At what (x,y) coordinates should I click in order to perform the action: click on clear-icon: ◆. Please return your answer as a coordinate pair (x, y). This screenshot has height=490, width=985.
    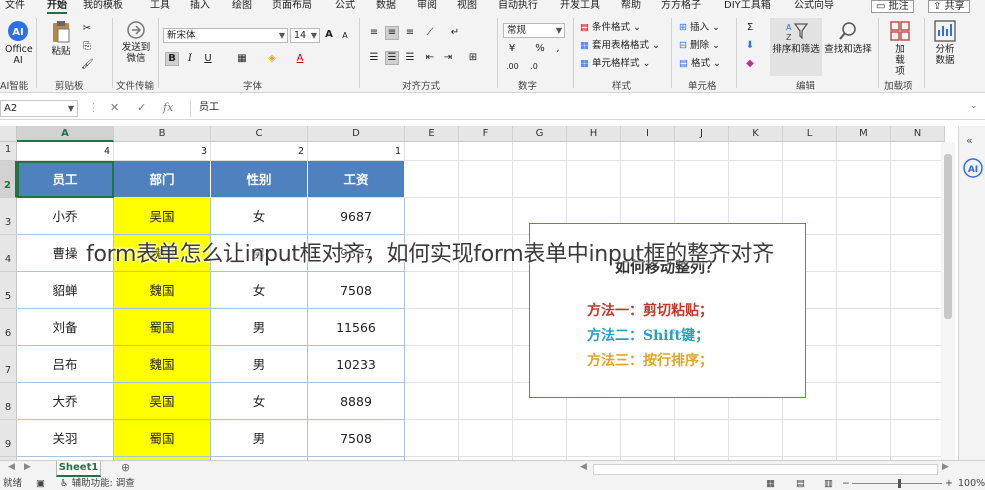
    Looking at the image, I should click on (750, 64).